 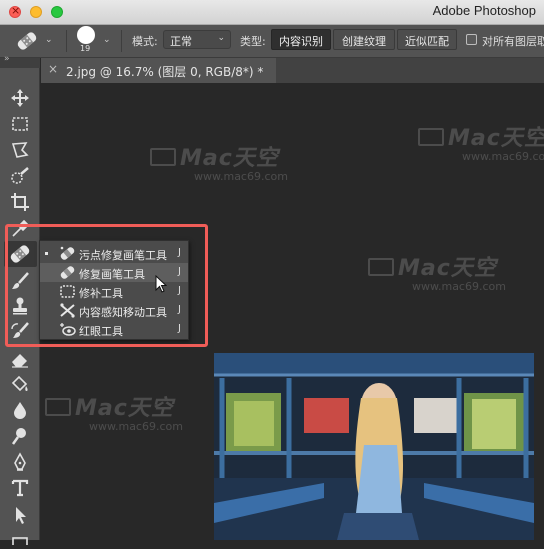 I want to click on close-window-button, so click(x=15, y=11).